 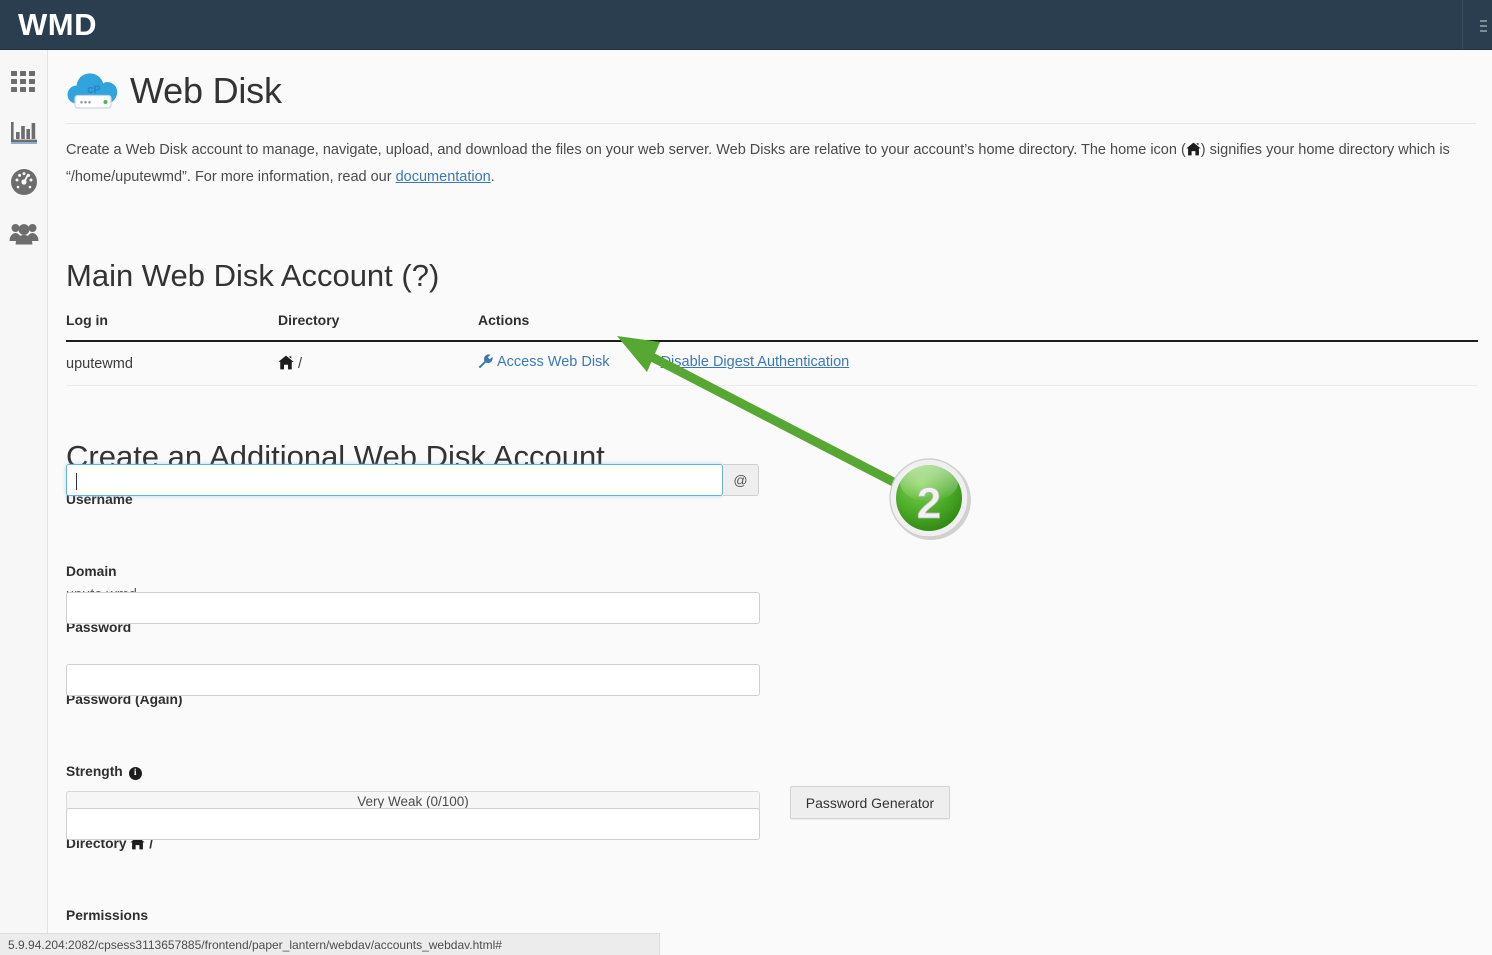 I want to click on sidebar-rail, so click(x=24, y=502).